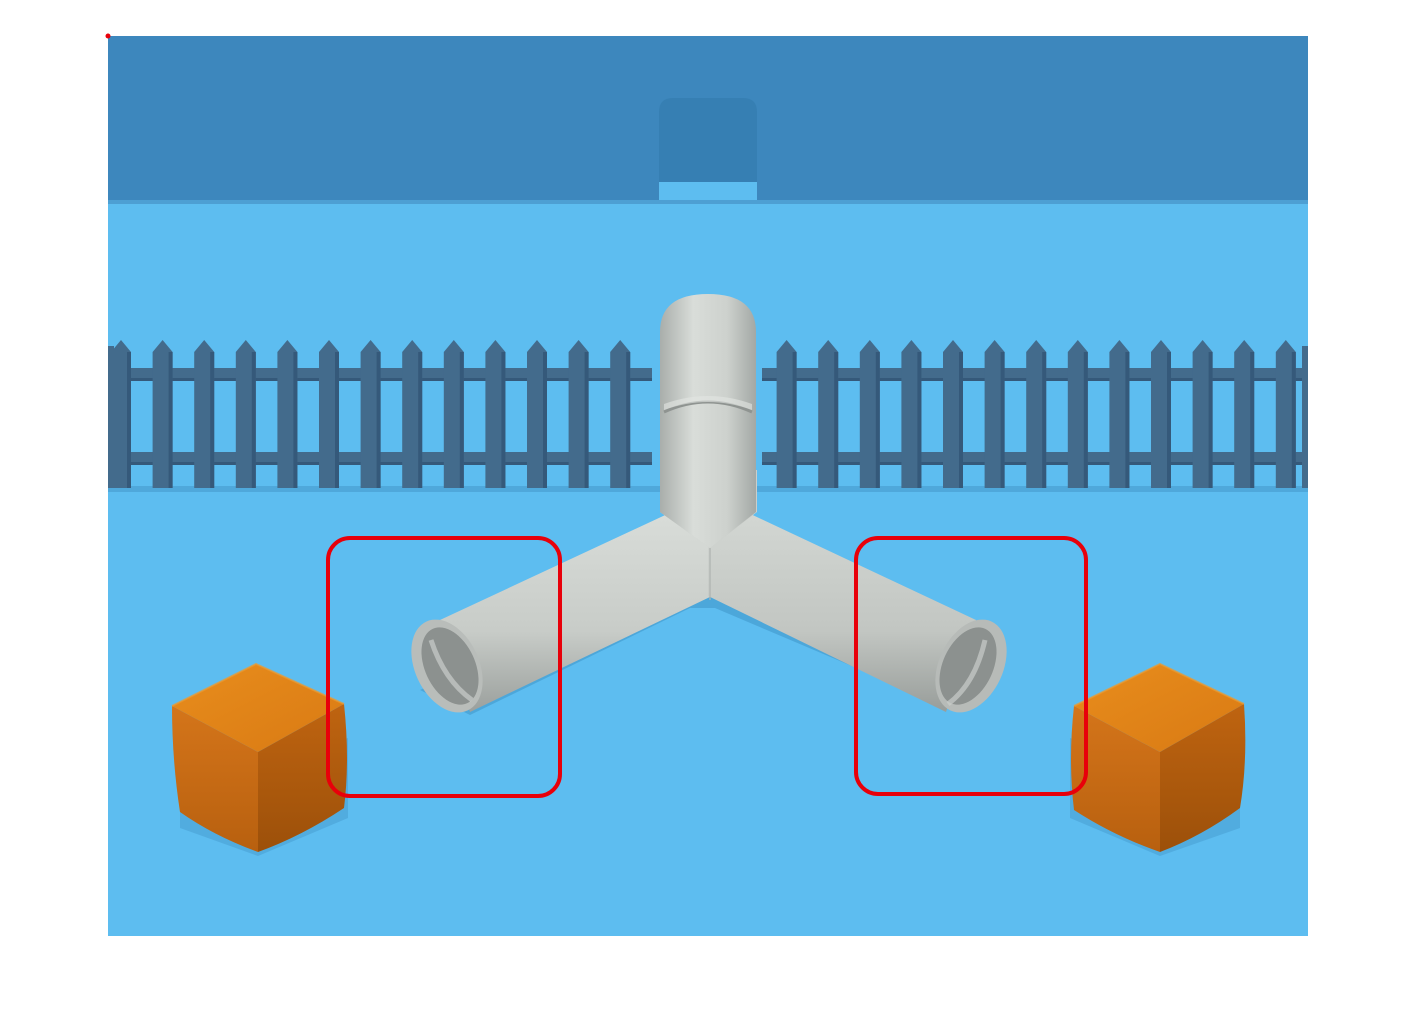  What do you see at coordinates (708, 202) in the screenshot?
I see `wall-edge` at bounding box center [708, 202].